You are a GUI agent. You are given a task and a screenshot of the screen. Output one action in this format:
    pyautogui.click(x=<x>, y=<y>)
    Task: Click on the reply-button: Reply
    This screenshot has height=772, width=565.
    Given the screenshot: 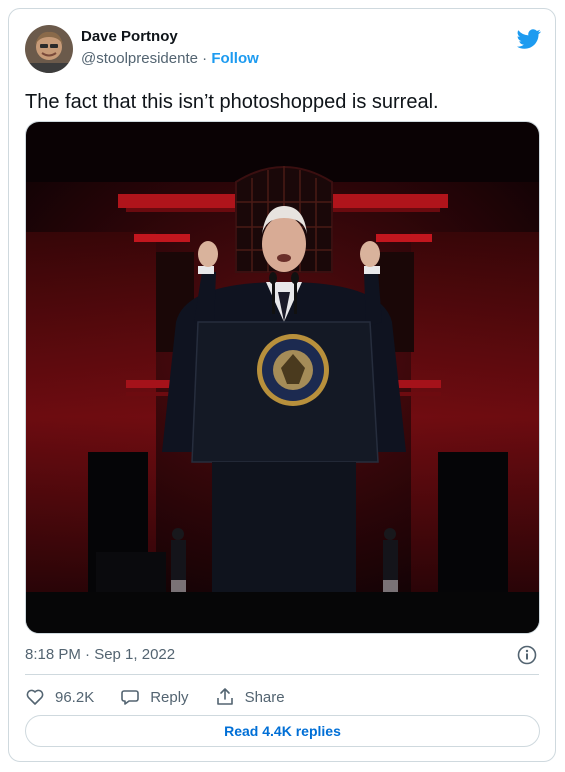 What is the action you would take?
    pyautogui.click(x=154, y=697)
    